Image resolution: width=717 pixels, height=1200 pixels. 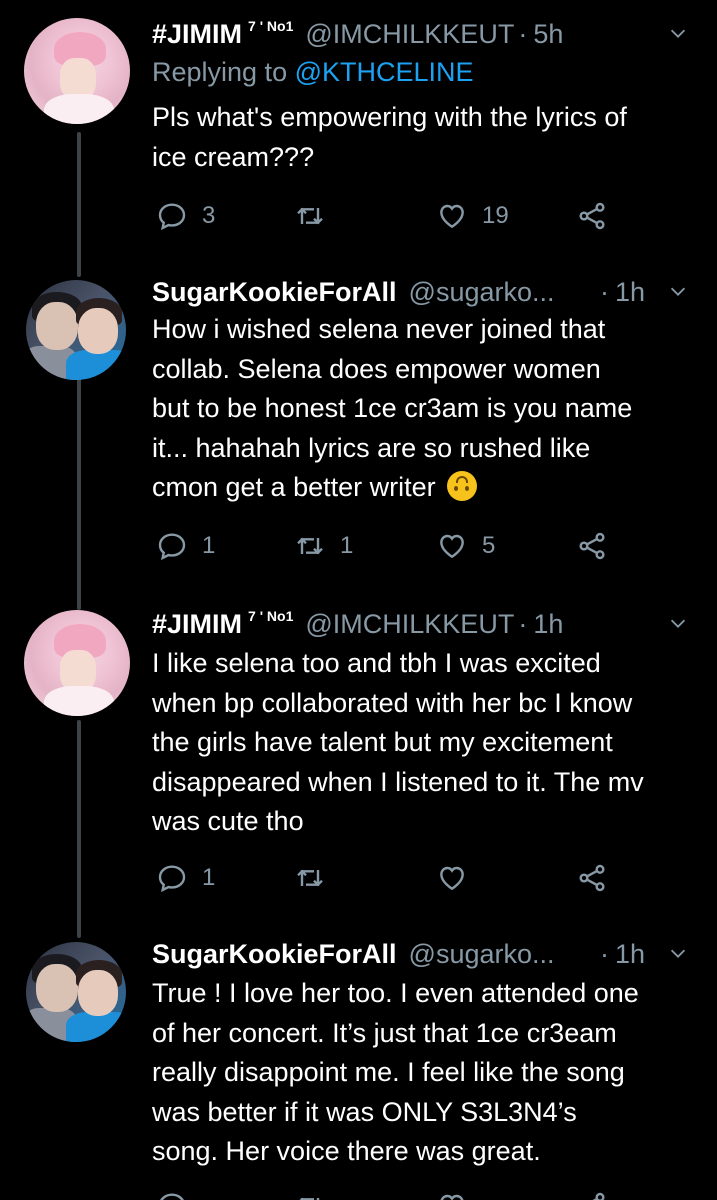 I want to click on text-line: was better if it was ONLY S3L3N4’s, so click(x=364, y=1111).